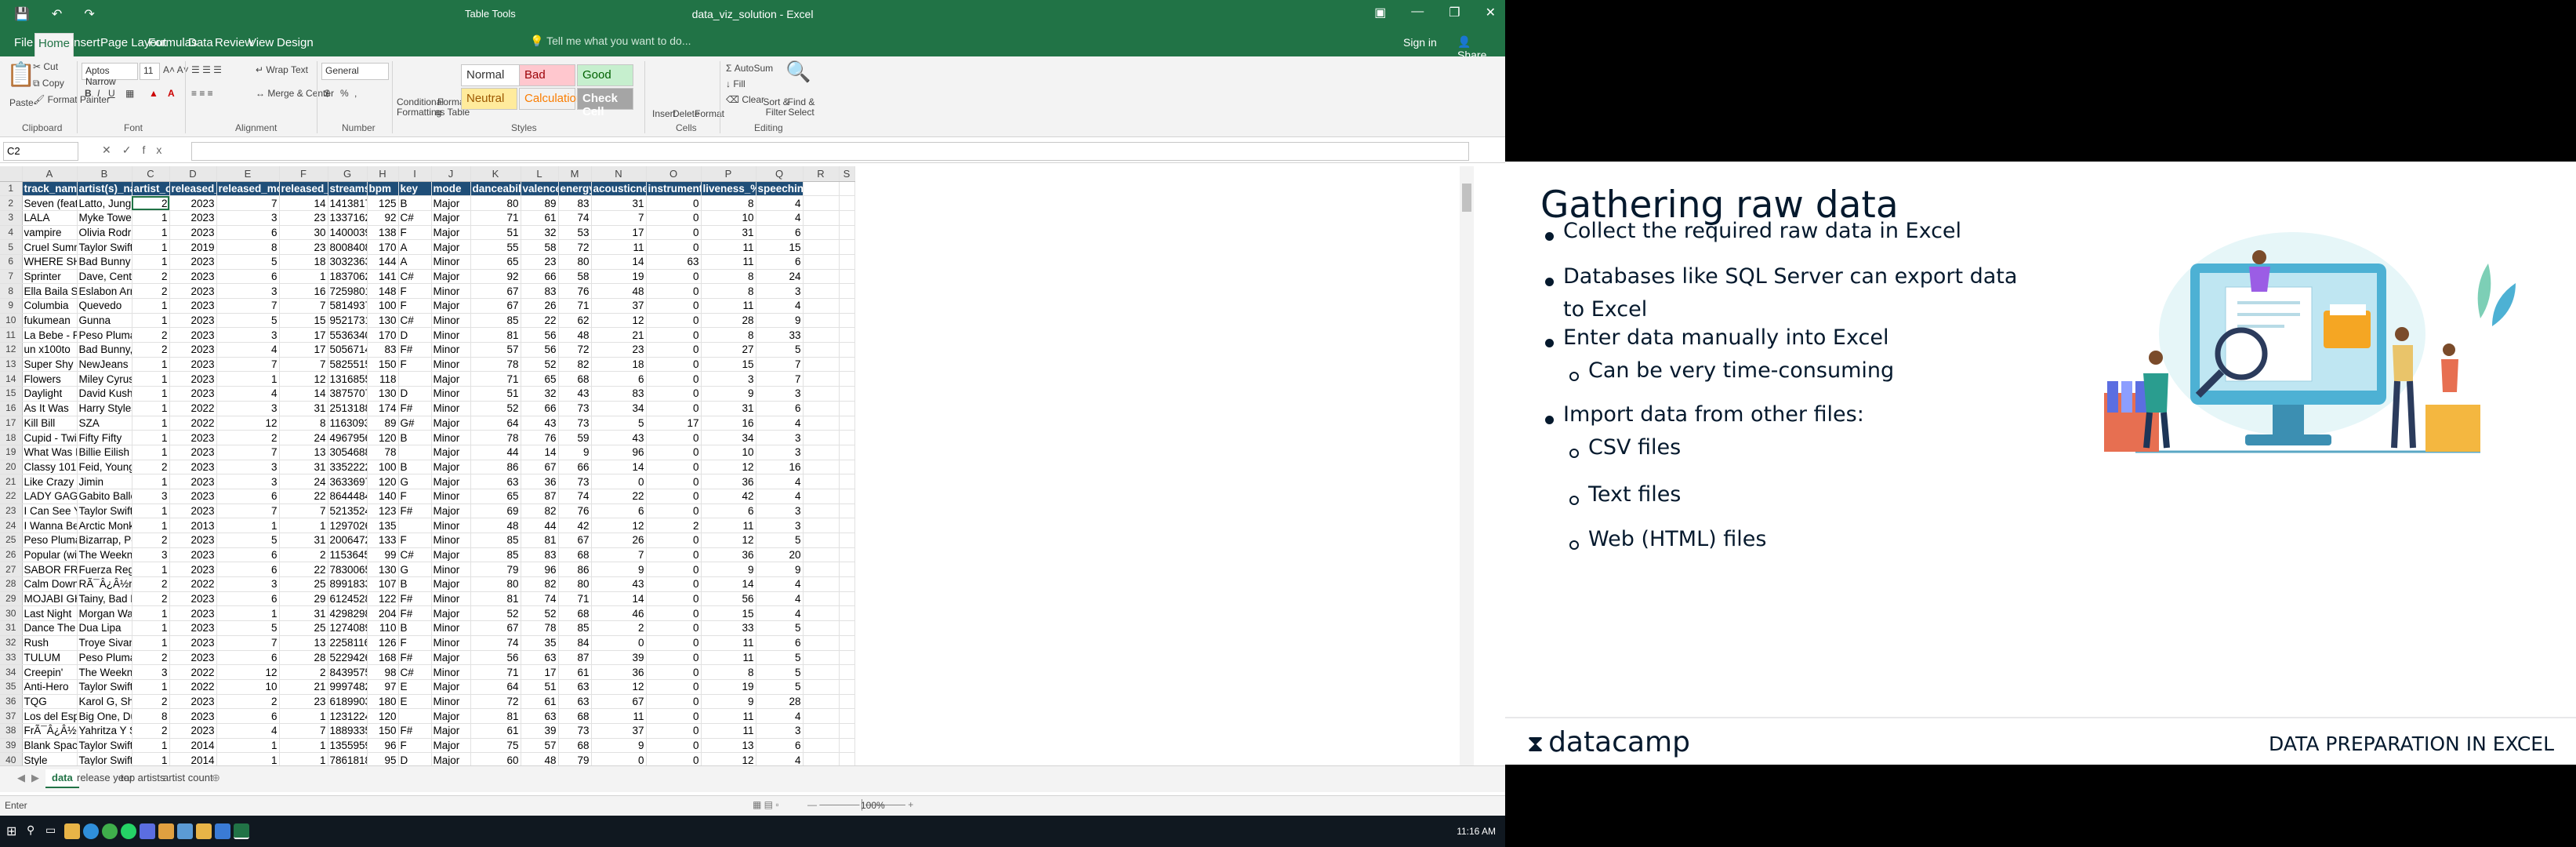 This screenshot has width=2576, height=847. What do you see at coordinates (348, 672) in the screenshot?
I see `cell: 843957510` at bounding box center [348, 672].